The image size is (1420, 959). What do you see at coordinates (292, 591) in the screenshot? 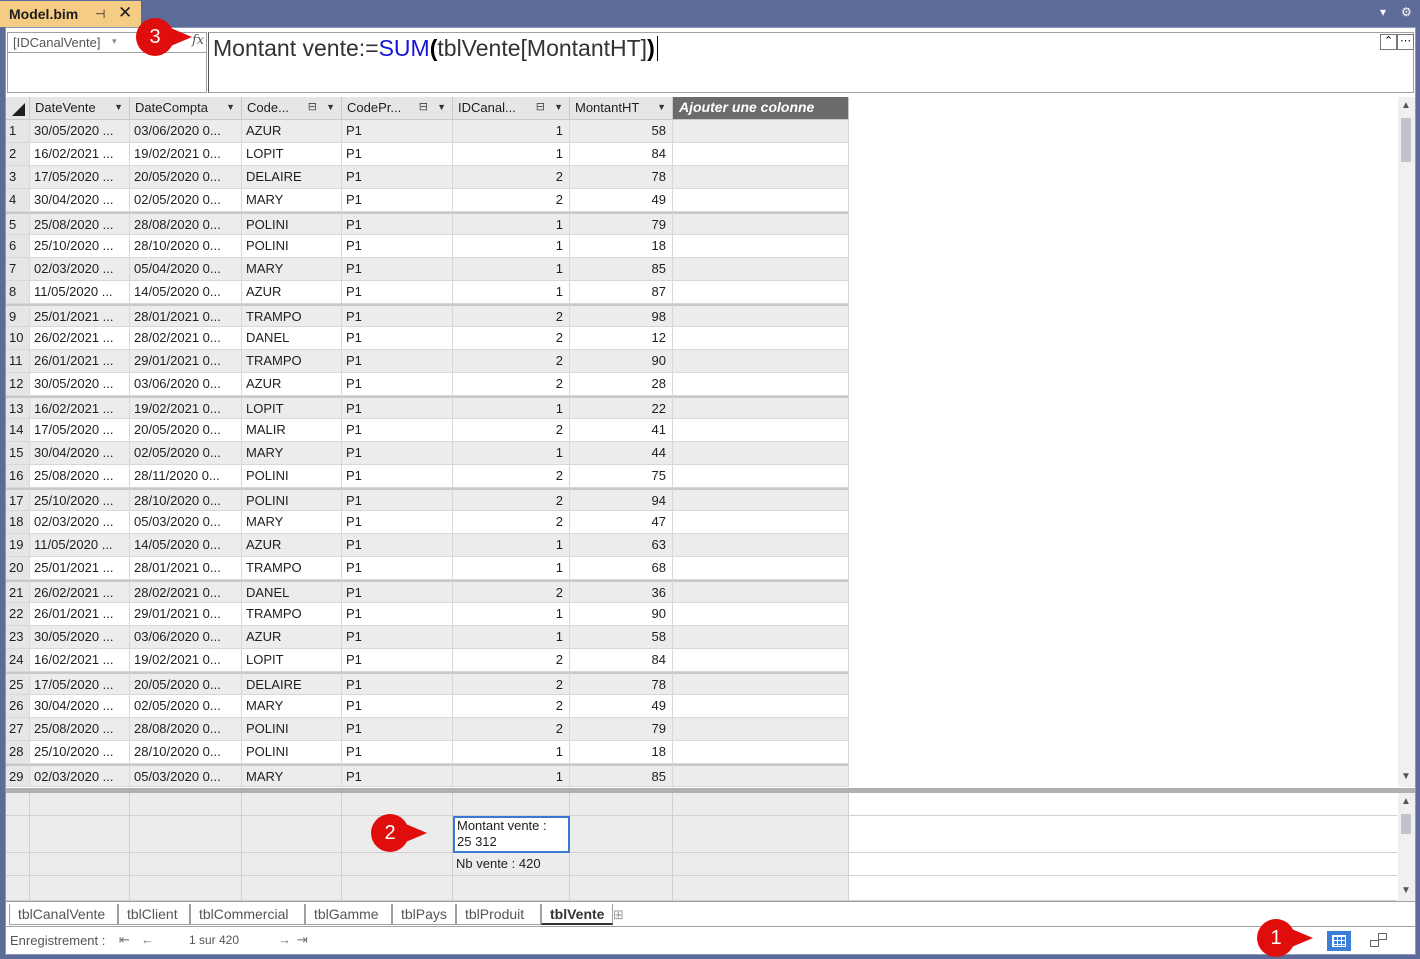
I see `table-cell: DANEL` at bounding box center [292, 591].